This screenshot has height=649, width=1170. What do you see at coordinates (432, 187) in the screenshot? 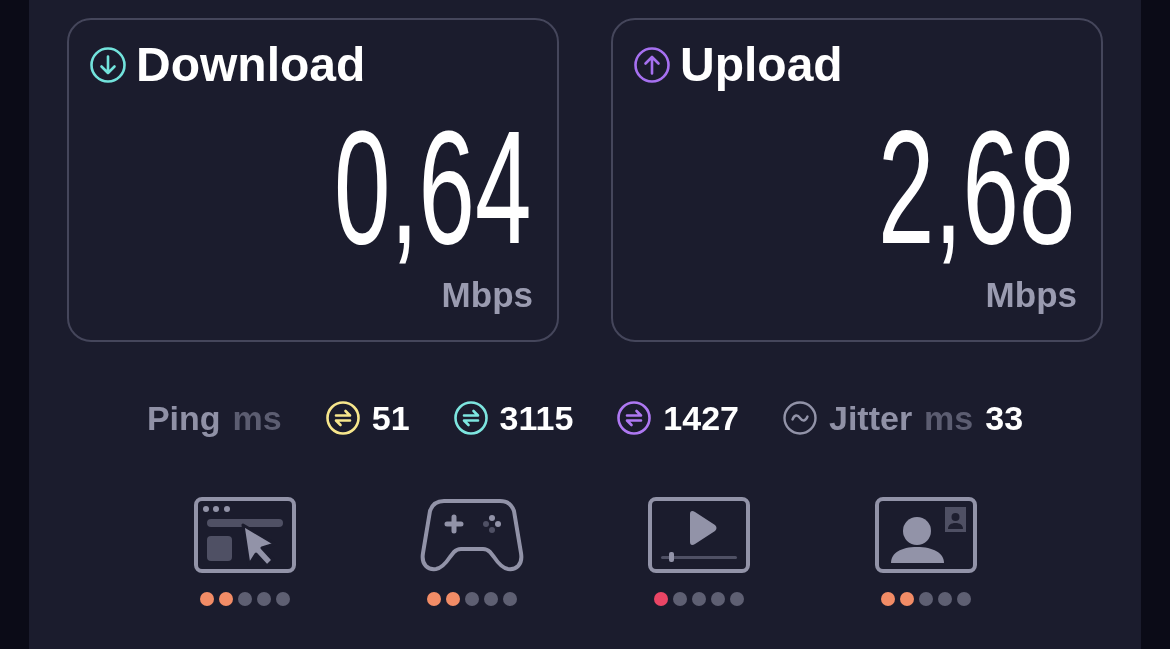
I see `speed-value: 0,64` at bounding box center [432, 187].